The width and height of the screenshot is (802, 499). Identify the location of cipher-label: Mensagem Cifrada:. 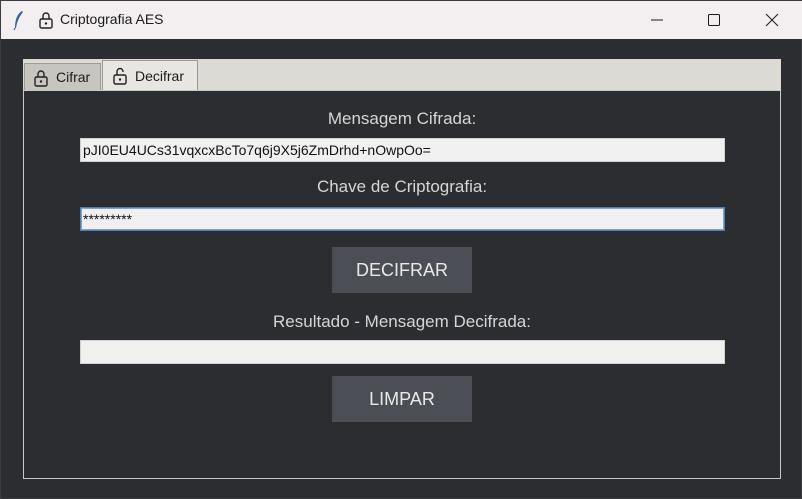
(402, 118).